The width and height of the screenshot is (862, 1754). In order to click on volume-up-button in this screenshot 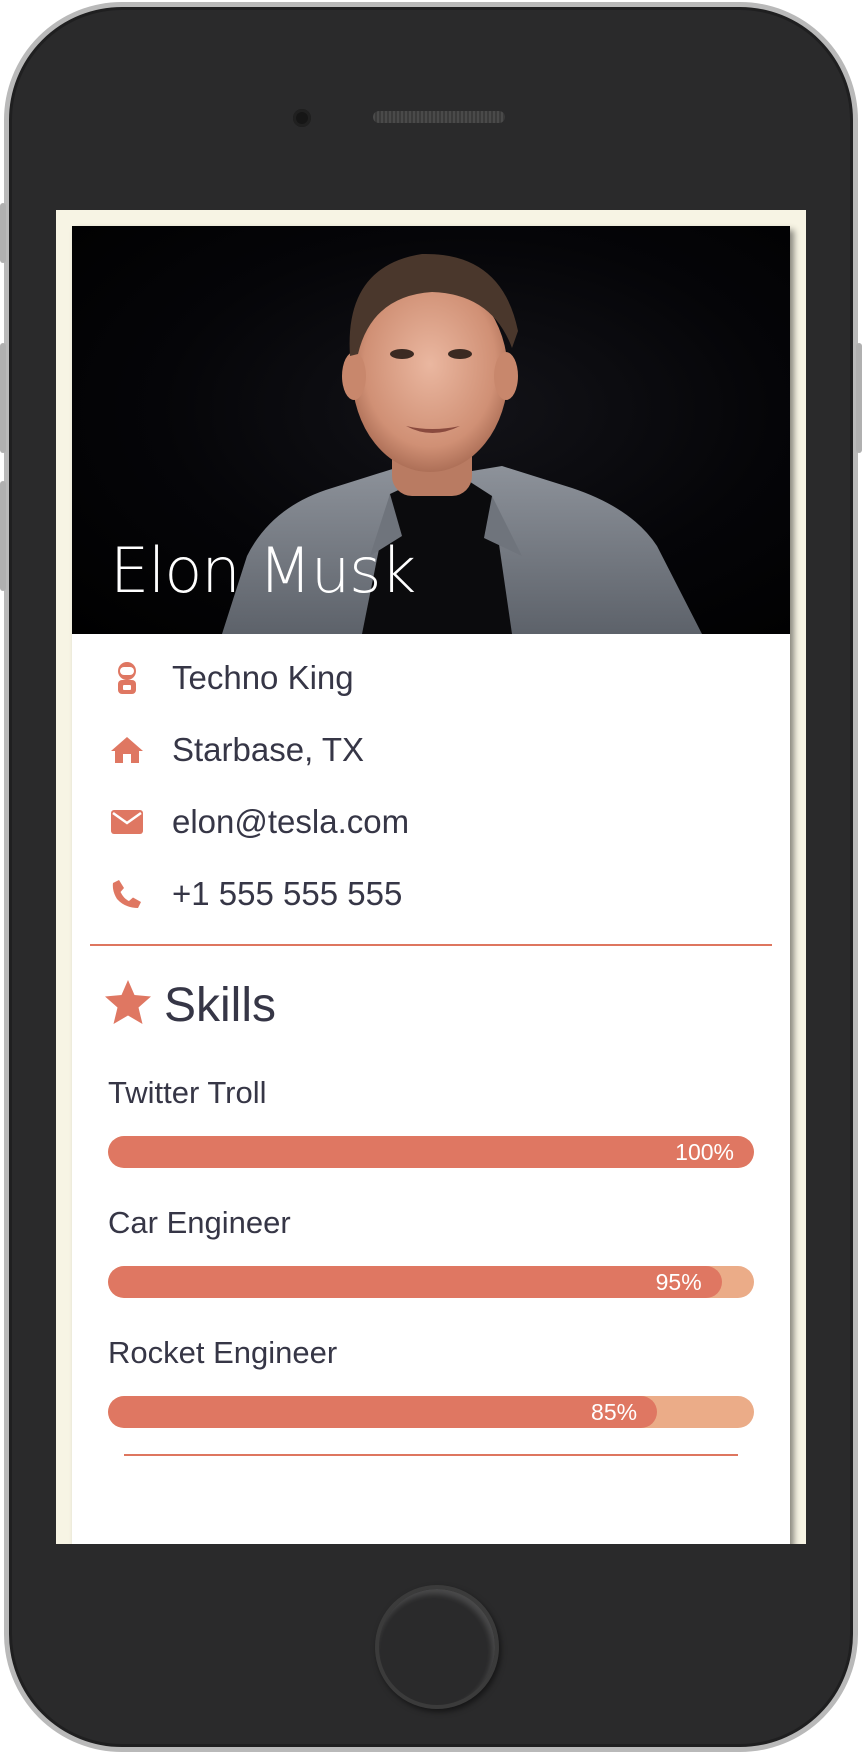, I will do `click(3, 398)`.